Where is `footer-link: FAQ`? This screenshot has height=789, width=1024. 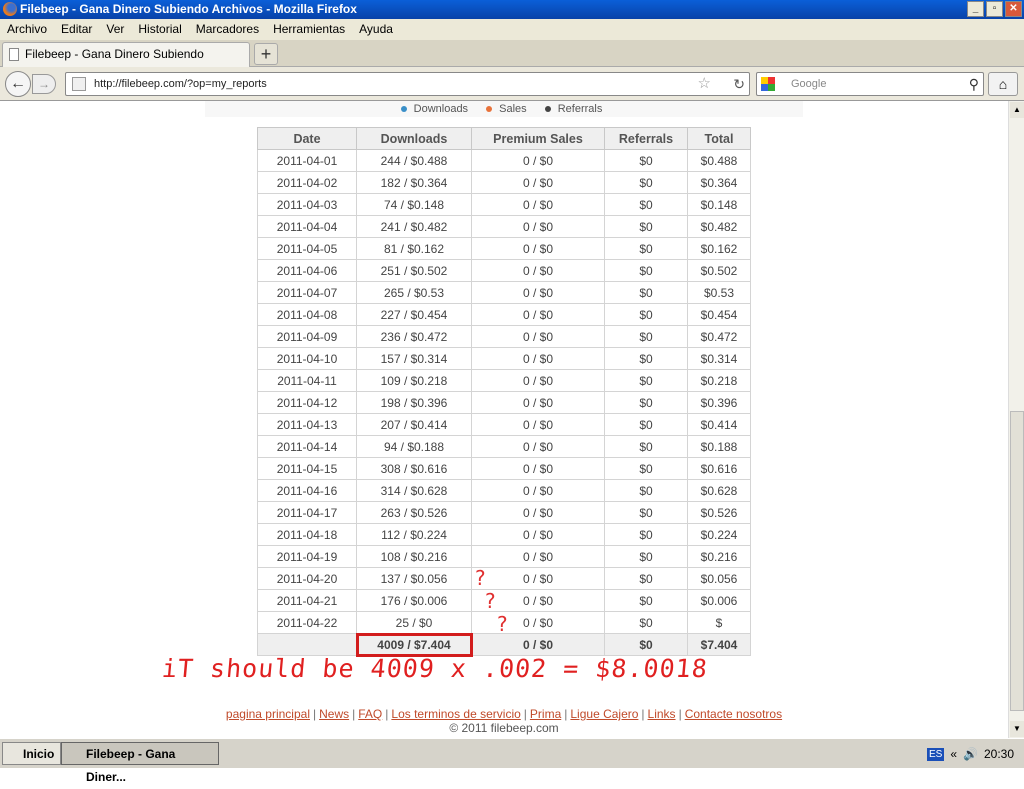 footer-link: FAQ is located at coordinates (370, 714).